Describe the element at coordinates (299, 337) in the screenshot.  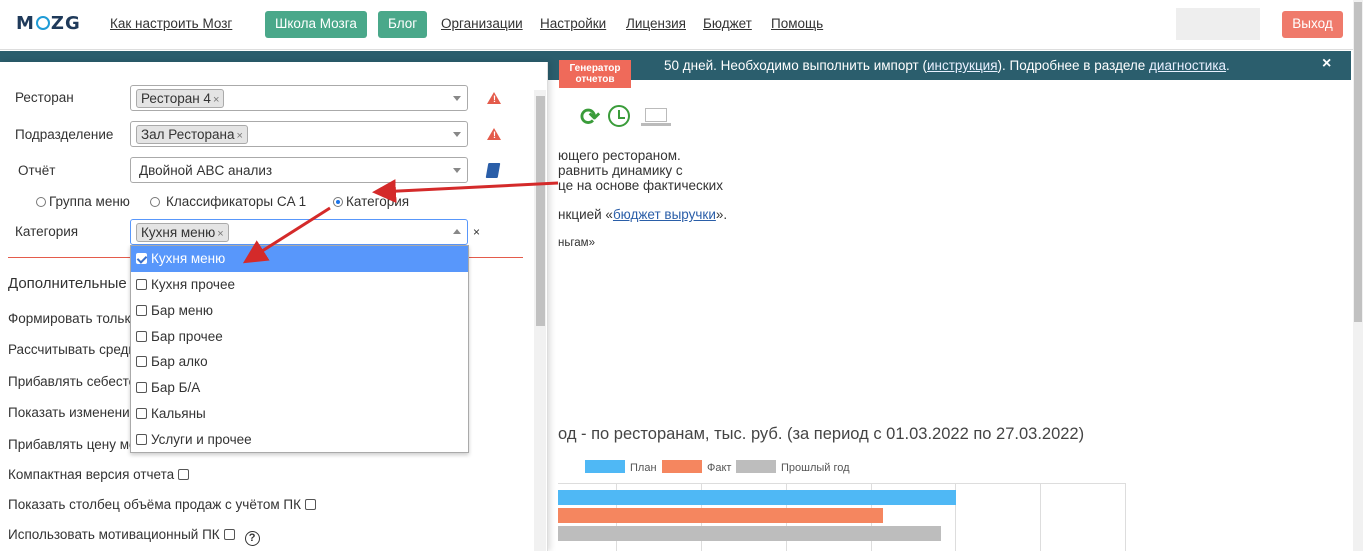
I see `dropdown-item: Бар прочее` at that location.